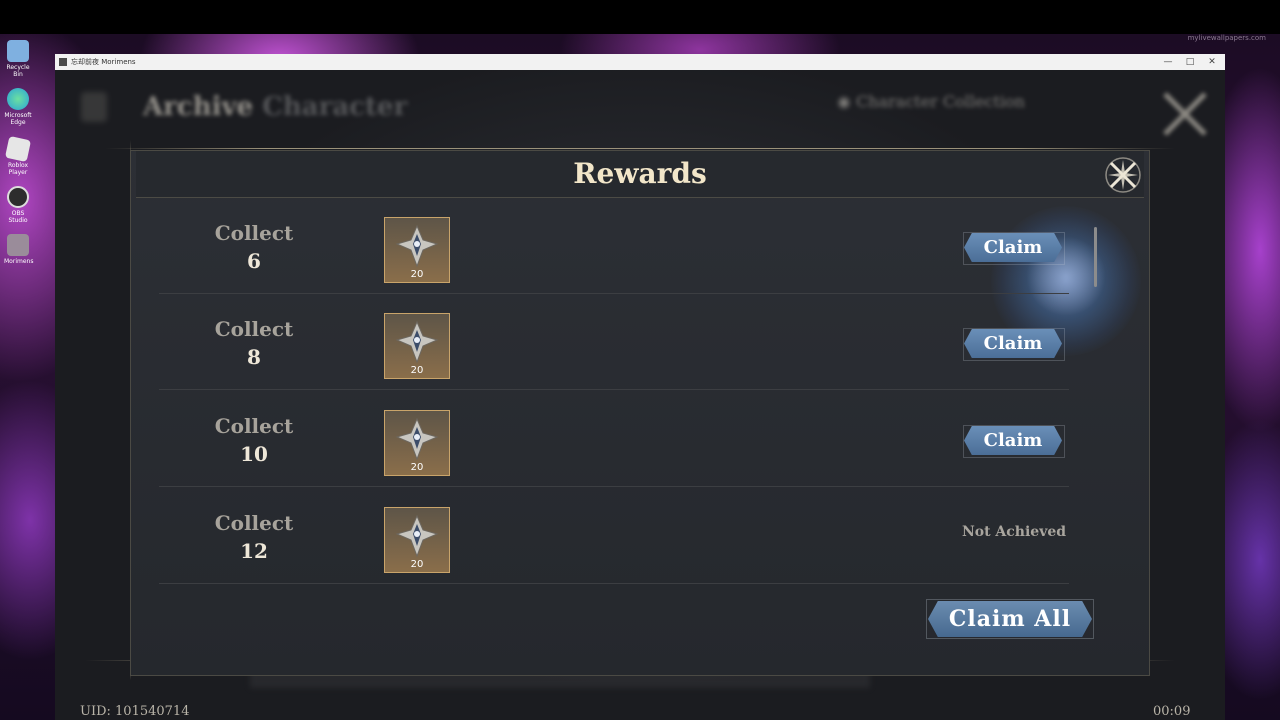 Image resolution: width=1280 pixels, height=720 pixels. I want to click on back-button-blurred, so click(94, 107).